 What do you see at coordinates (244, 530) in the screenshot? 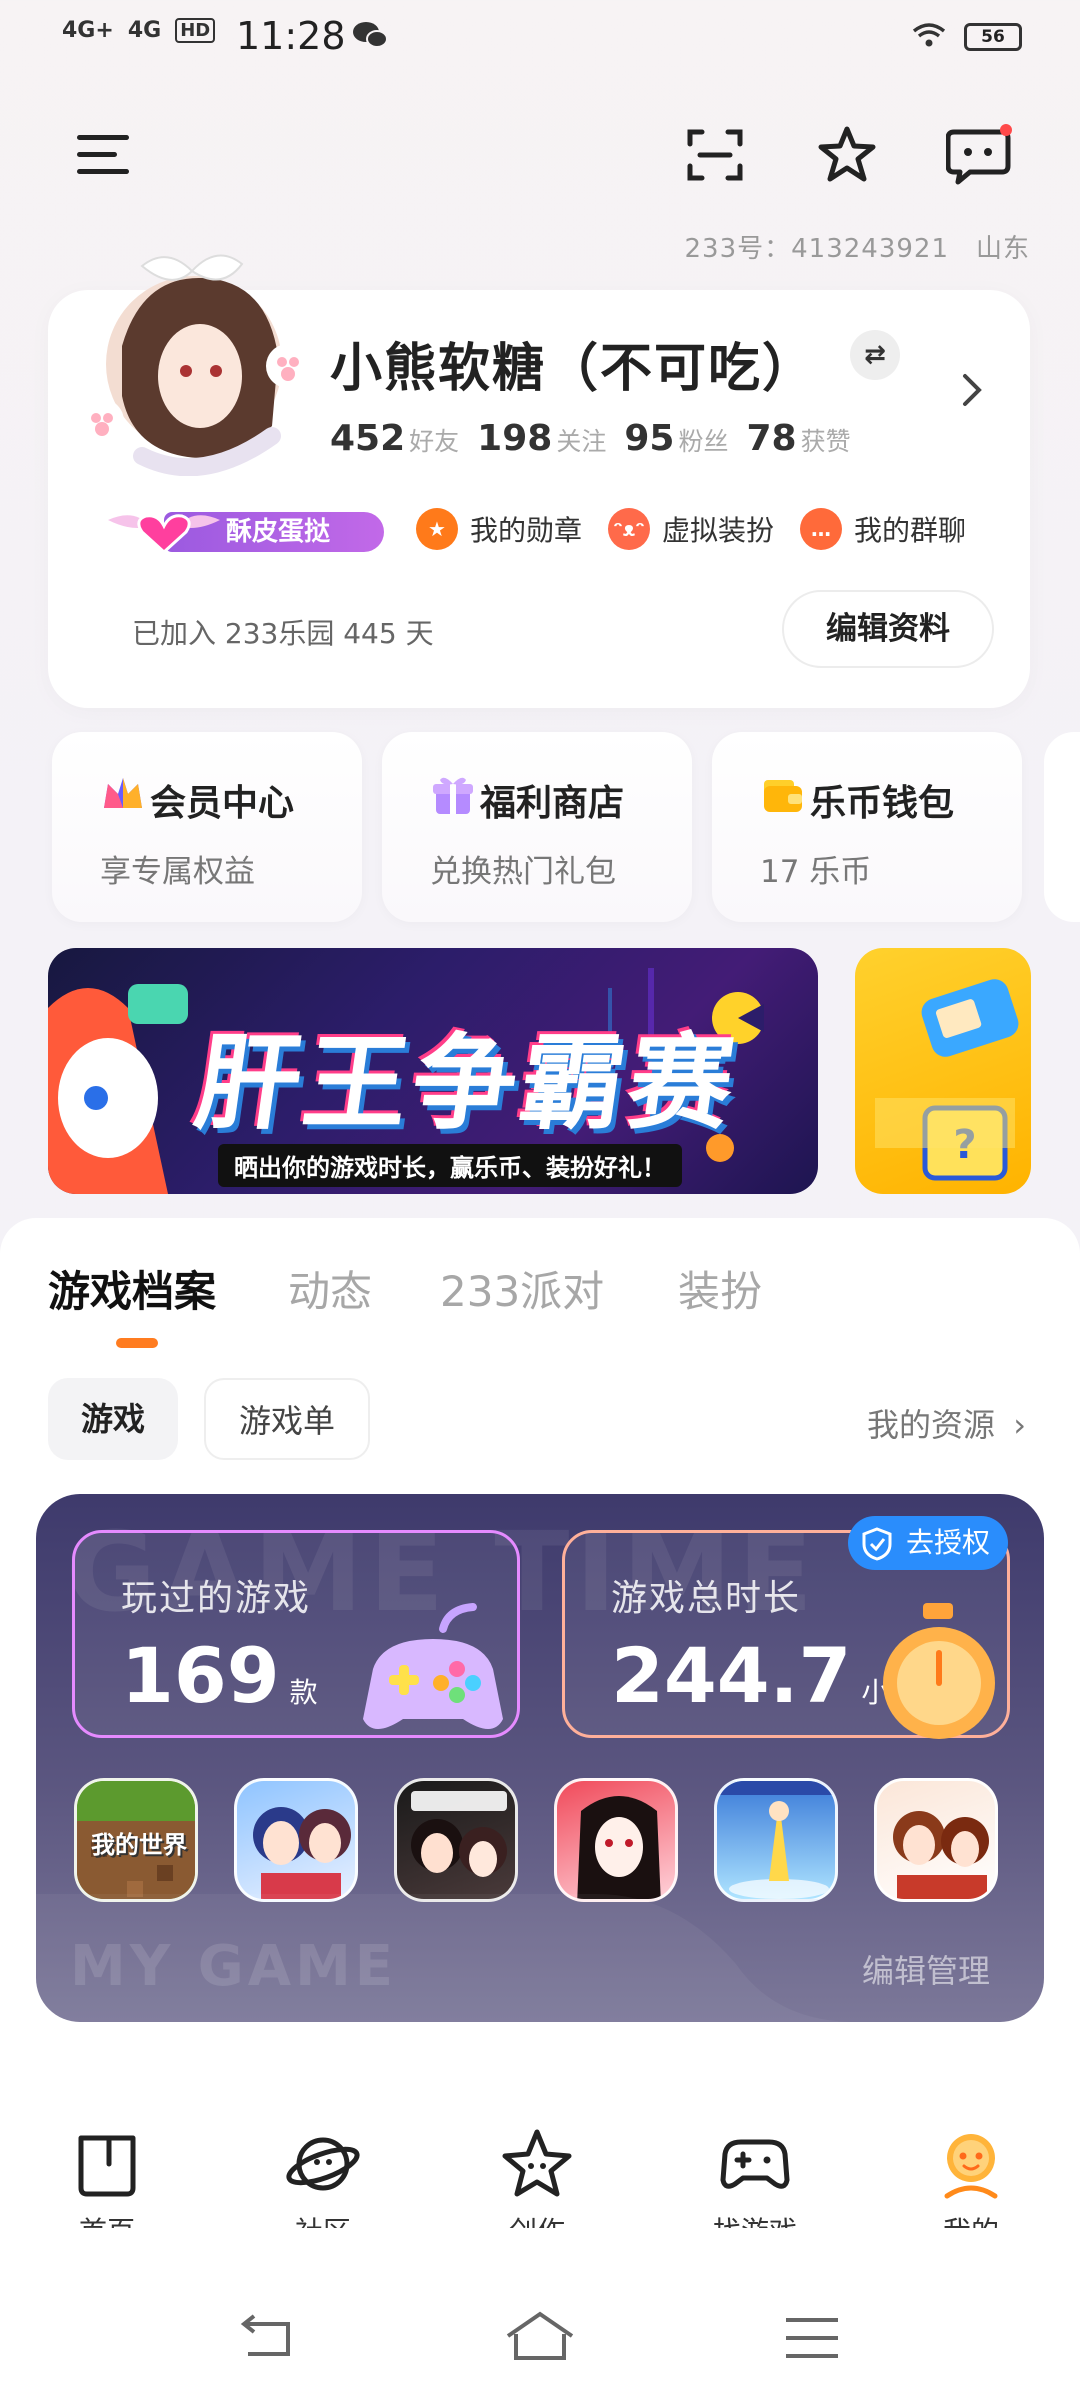
I see `vip-level-tag: 酥皮蛋挞` at bounding box center [244, 530].